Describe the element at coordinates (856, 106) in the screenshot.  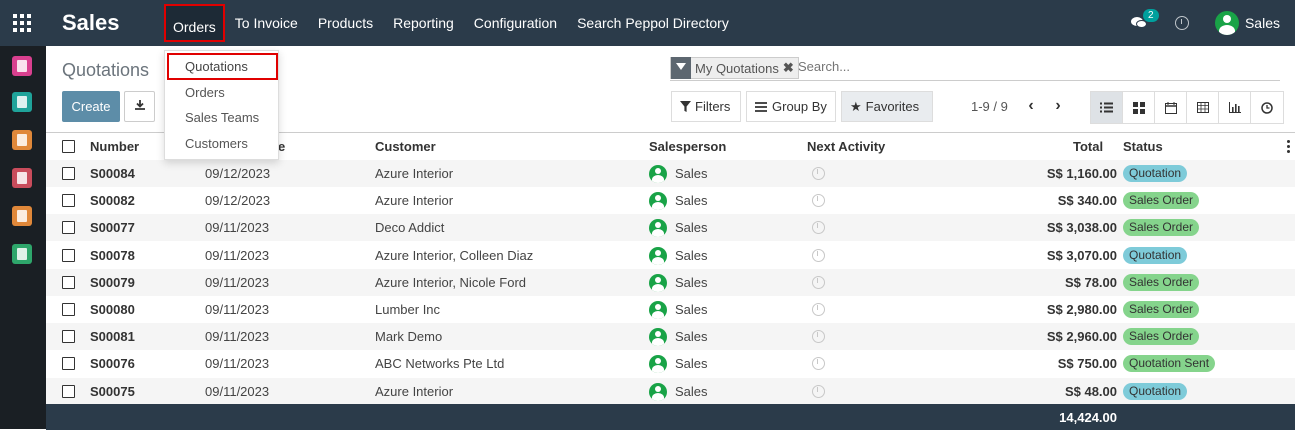
I see `star-icon: ★` at that location.